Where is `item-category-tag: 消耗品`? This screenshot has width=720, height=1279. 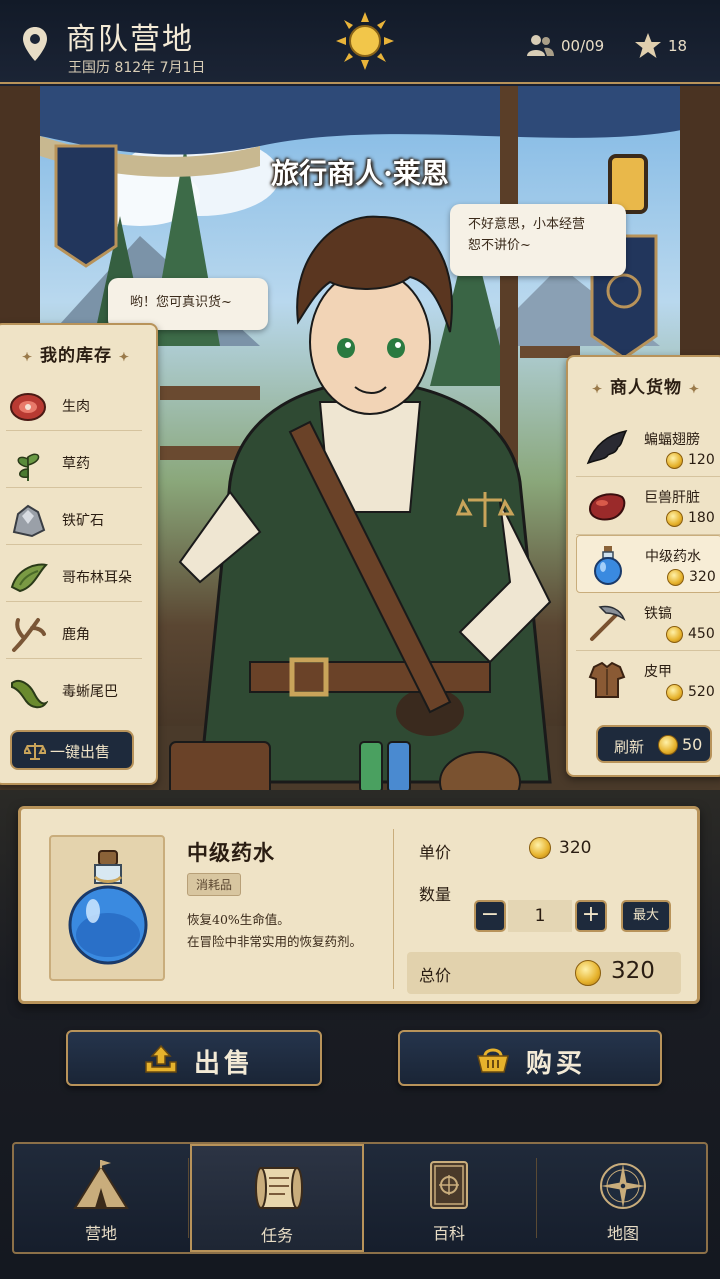
item-category-tag: 消耗品 is located at coordinates (214, 884).